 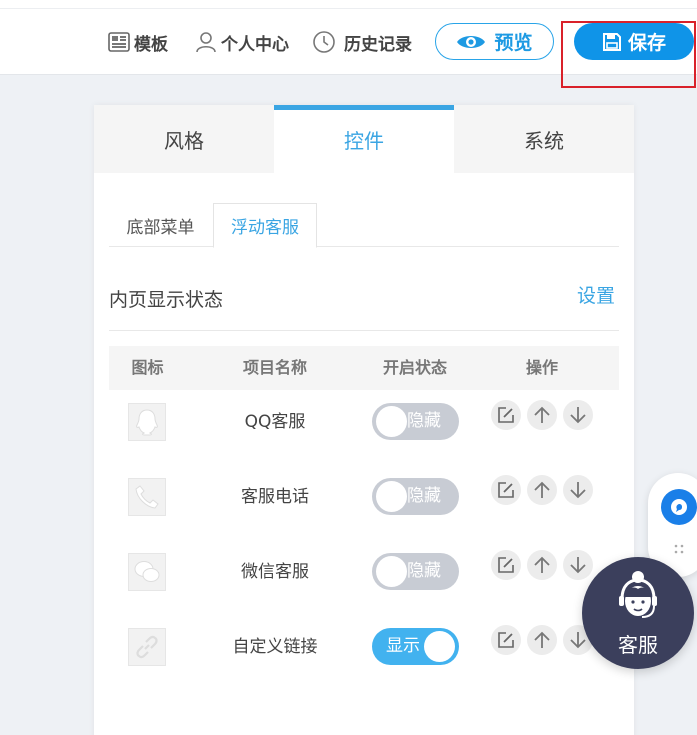 I want to click on user-icon, so click(x=206, y=42).